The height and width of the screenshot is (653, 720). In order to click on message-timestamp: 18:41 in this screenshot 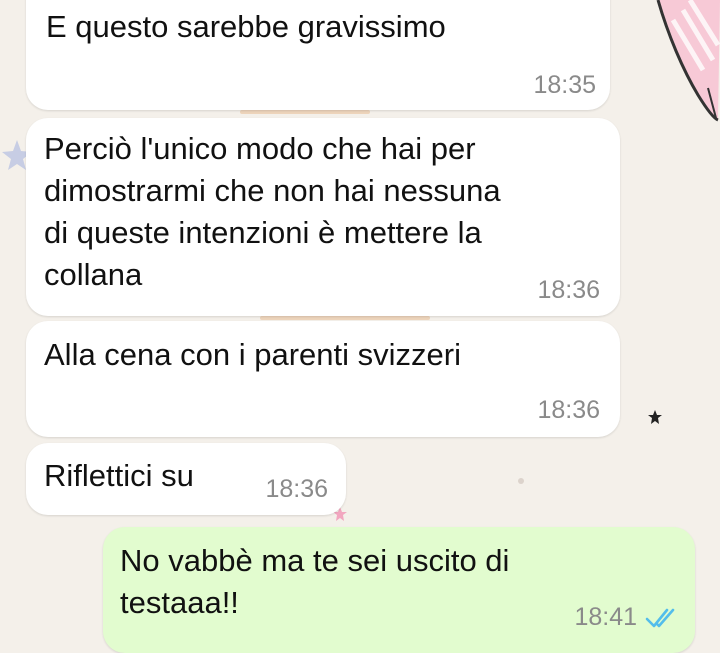, I will do `click(605, 617)`.